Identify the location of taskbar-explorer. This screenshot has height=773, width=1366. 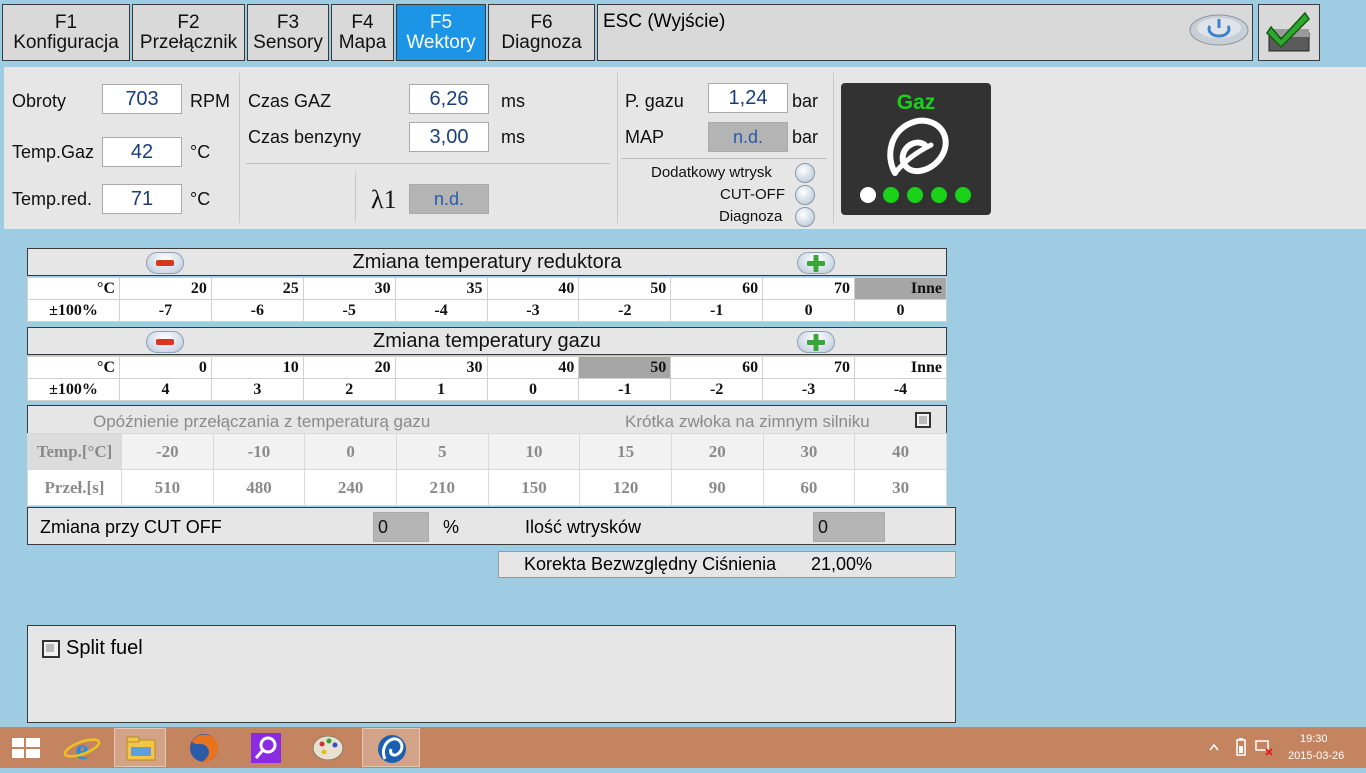
(140, 747).